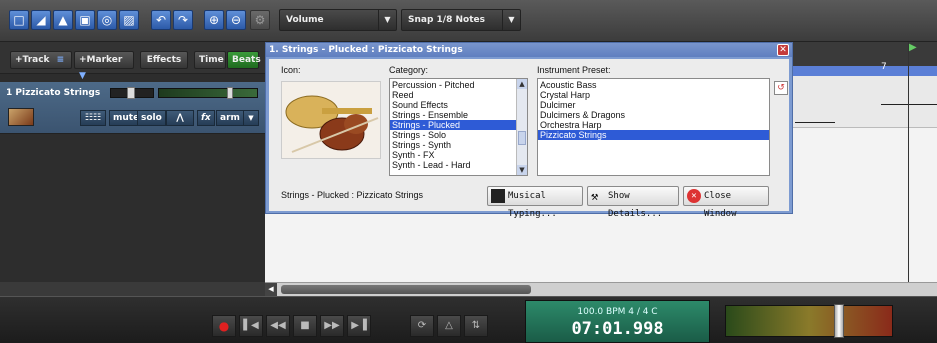 This screenshot has width=937, height=343. I want to click on reset-preset-icon: ↺, so click(781, 88).